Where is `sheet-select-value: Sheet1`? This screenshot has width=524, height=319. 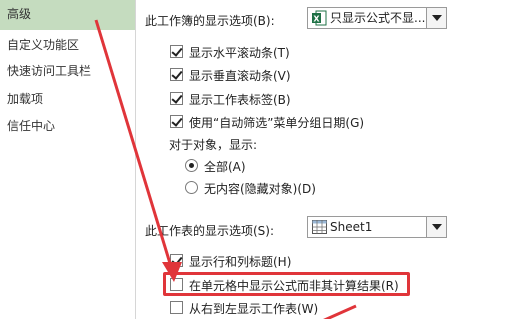 sheet-select-value: Sheet1 is located at coordinates (351, 227).